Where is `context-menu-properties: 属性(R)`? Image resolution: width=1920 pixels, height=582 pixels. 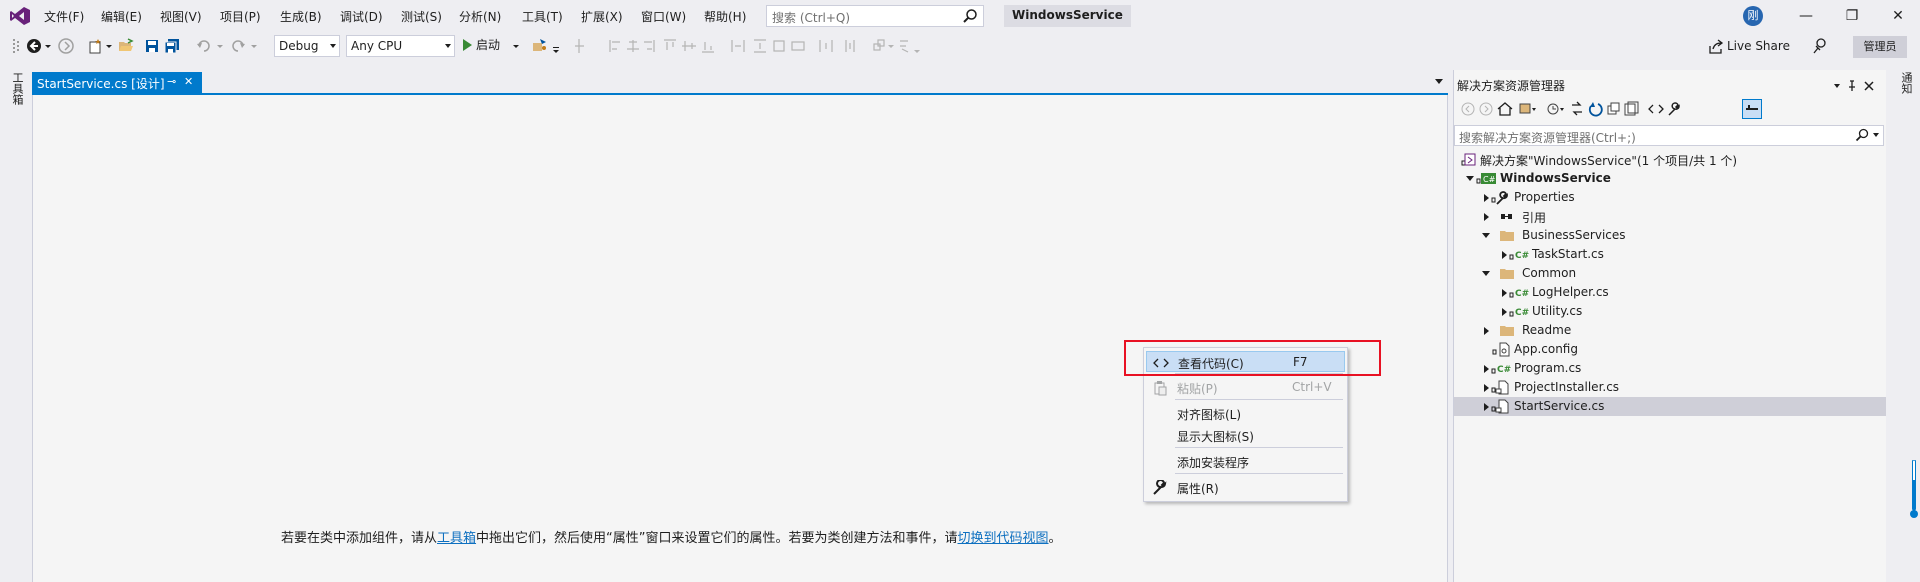 context-menu-properties: 属性(R) is located at coordinates (1245, 487).